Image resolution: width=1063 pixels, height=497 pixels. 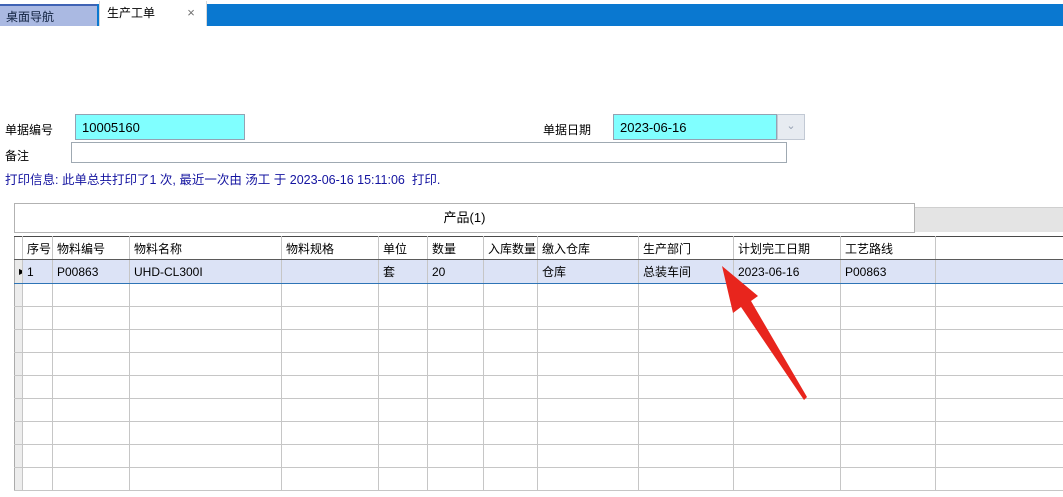 What do you see at coordinates (160, 127) in the screenshot?
I see `doc-no-input` at bounding box center [160, 127].